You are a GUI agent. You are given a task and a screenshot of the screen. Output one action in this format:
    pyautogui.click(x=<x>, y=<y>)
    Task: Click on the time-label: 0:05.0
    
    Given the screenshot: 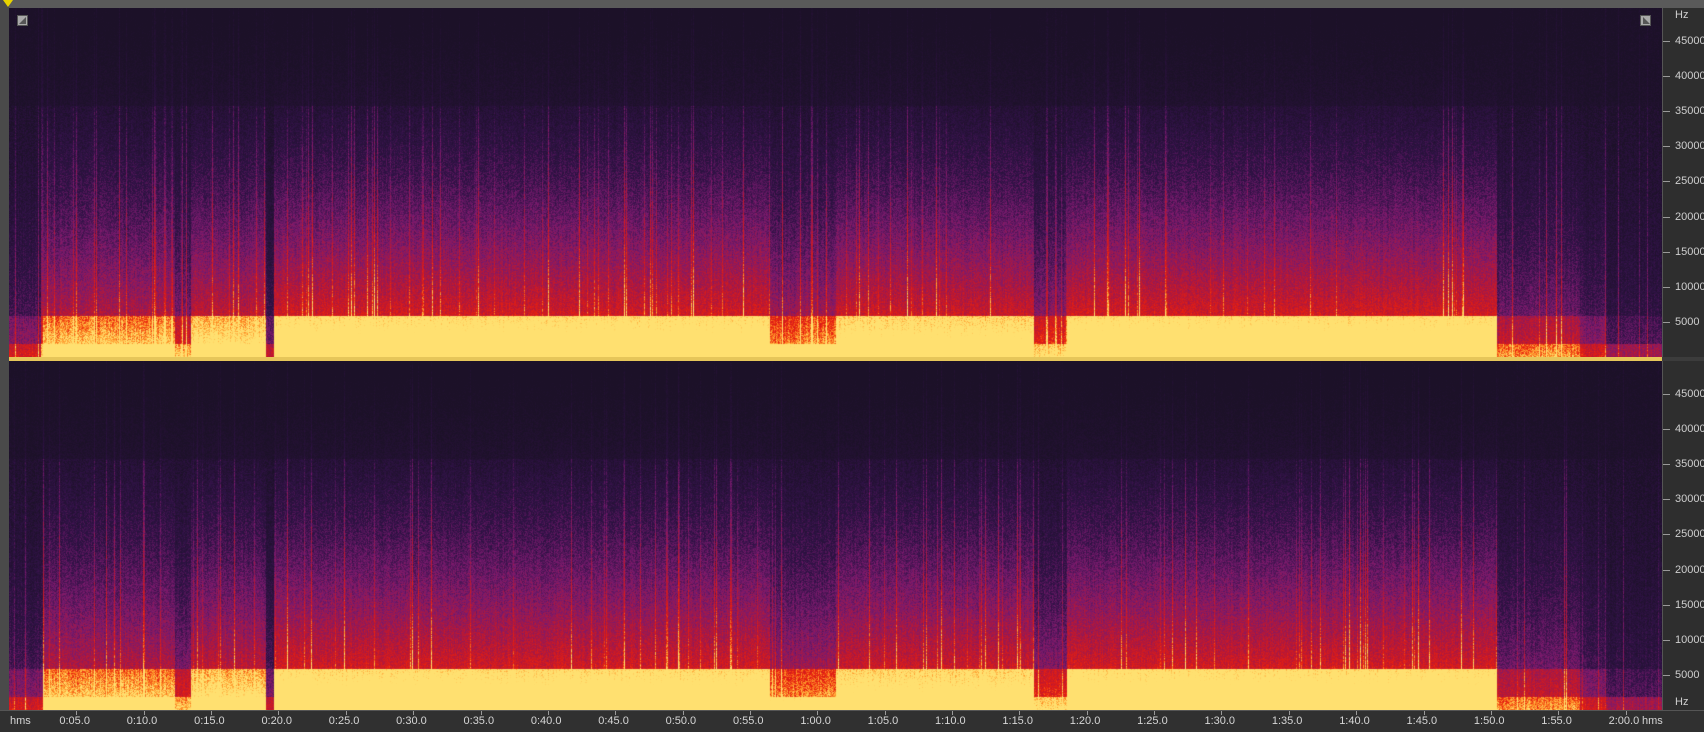 What is the action you would take?
    pyautogui.click(x=74, y=721)
    